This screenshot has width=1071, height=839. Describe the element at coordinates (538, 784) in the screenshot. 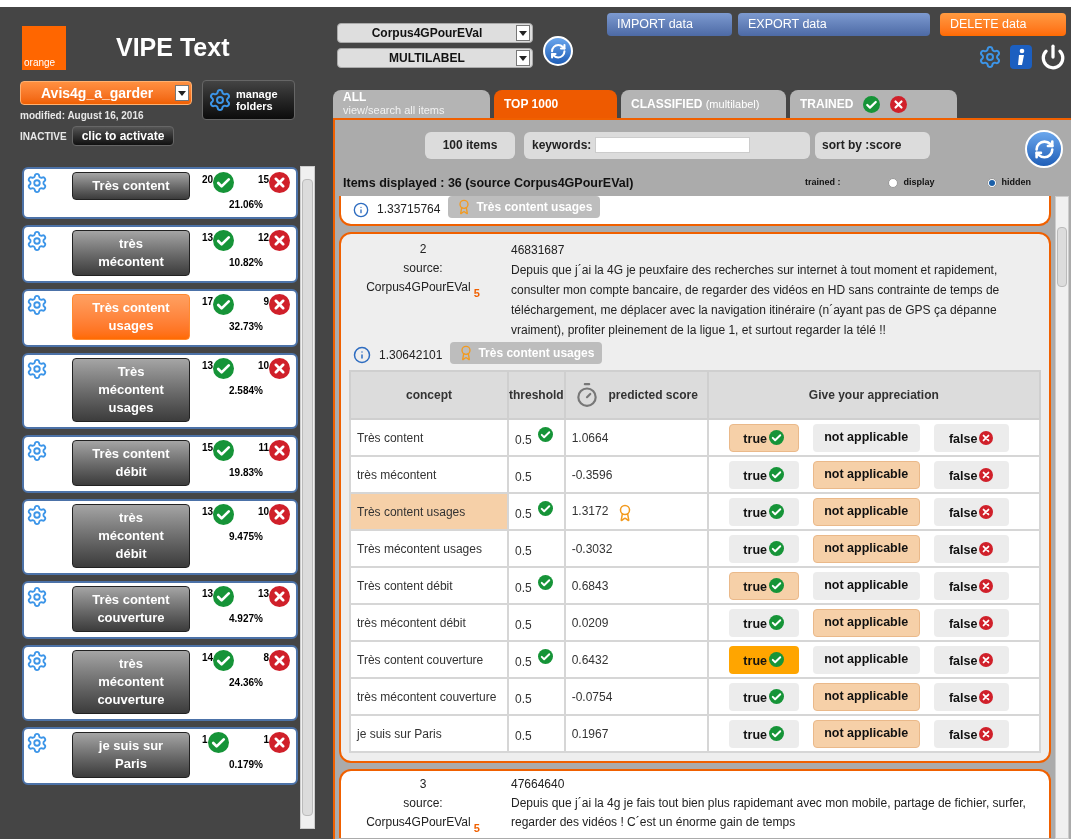

I see `item-id: 47664640` at that location.